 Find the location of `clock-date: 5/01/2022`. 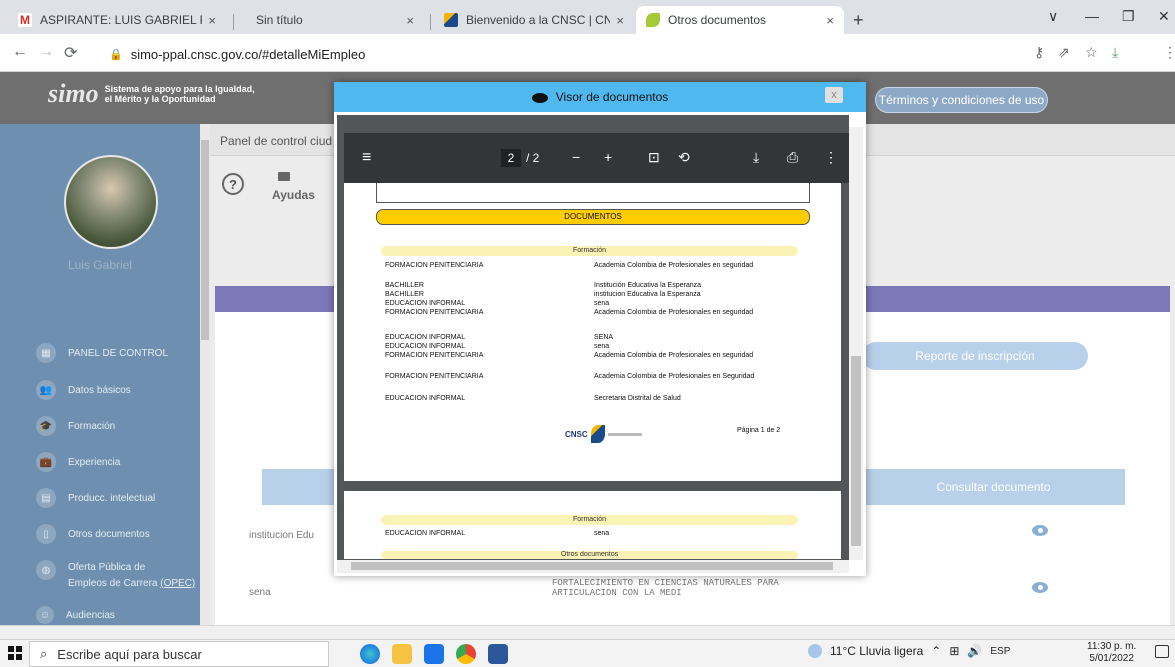

clock-date: 5/01/2022 is located at coordinates (1111, 658).